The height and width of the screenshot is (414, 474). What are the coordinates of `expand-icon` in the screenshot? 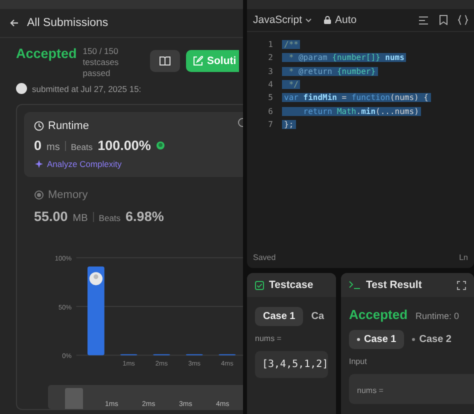 It's located at (461, 285).